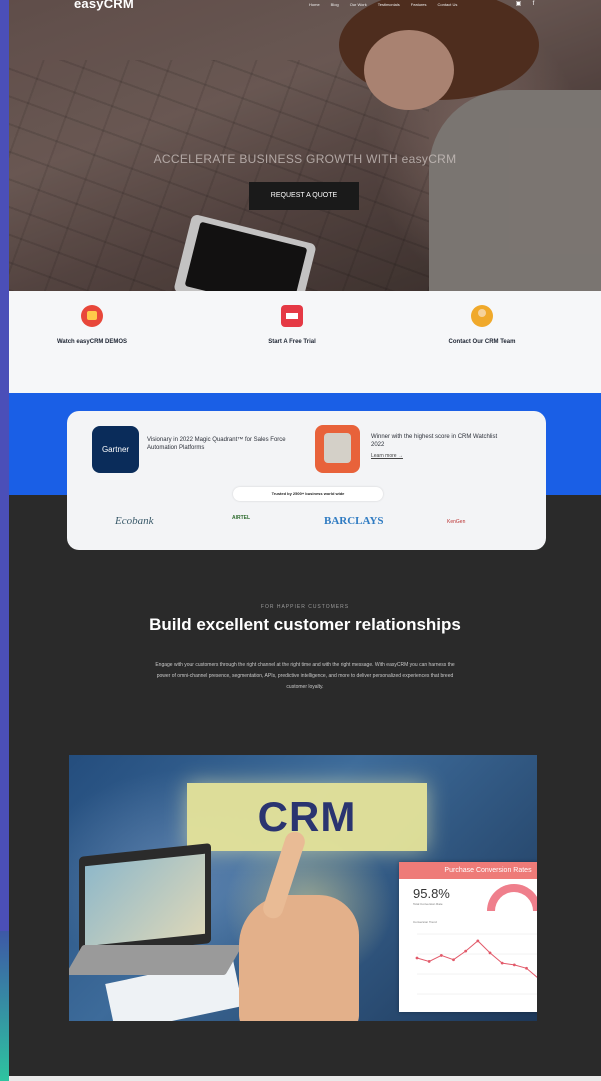 The width and height of the screenshot is (601, 1081). What do you see at coordinates (314, 4) in the screenshot?
I see `nav-link-home: Home` at bounding box center [314, 4].